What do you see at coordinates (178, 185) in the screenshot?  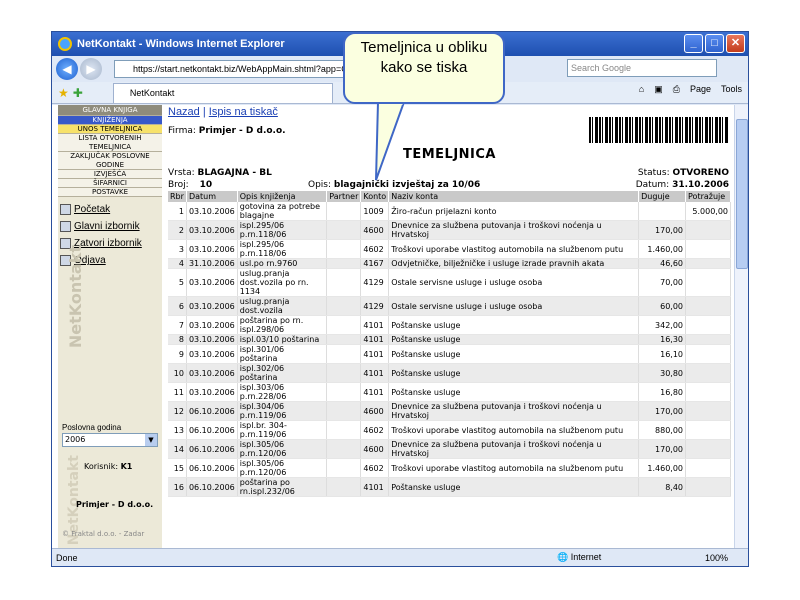 I see `broj-label: Broj:` at bounding box center [178, 185].